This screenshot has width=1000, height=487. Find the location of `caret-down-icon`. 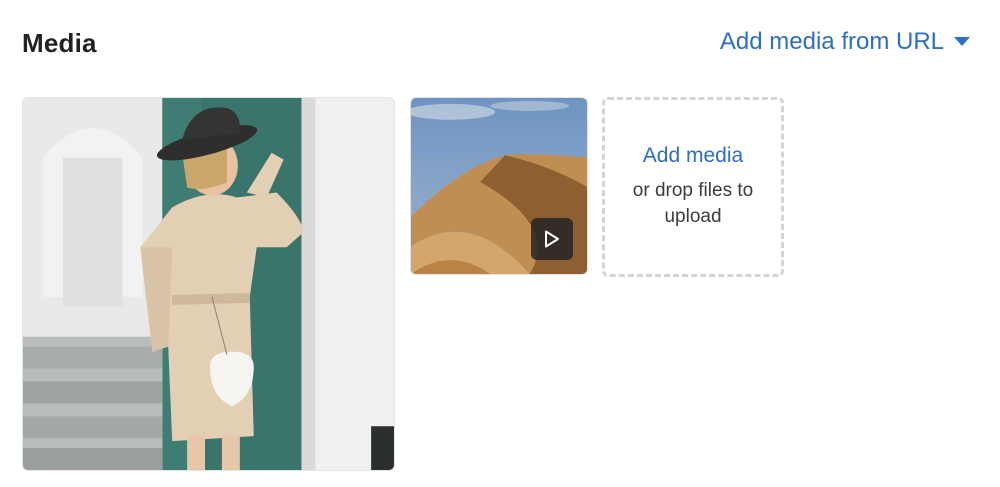

caret-down-icon is located at coordinates (962, 42).